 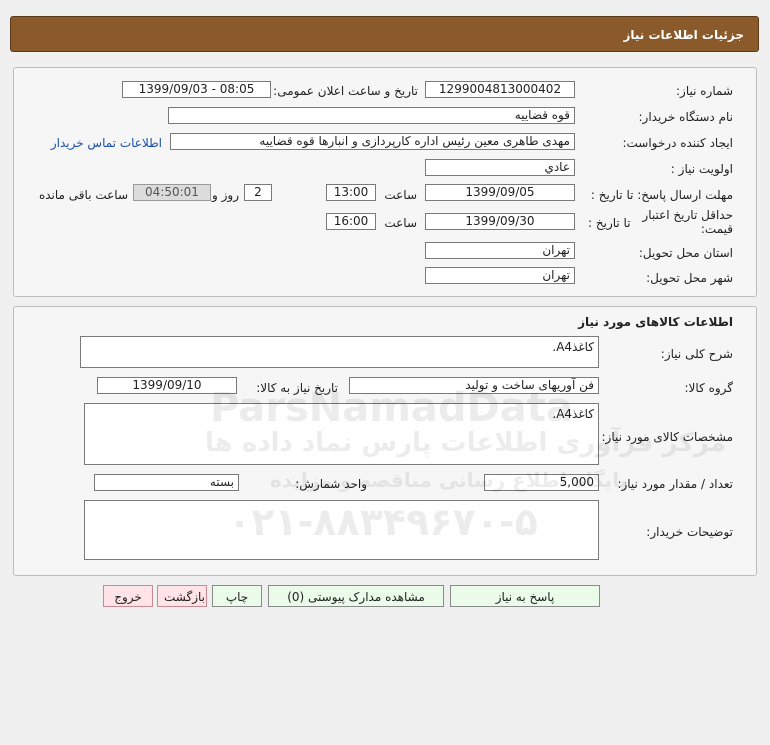 I want to click on reply-date-field: 1399/09/05, so click(x=500, y=192).